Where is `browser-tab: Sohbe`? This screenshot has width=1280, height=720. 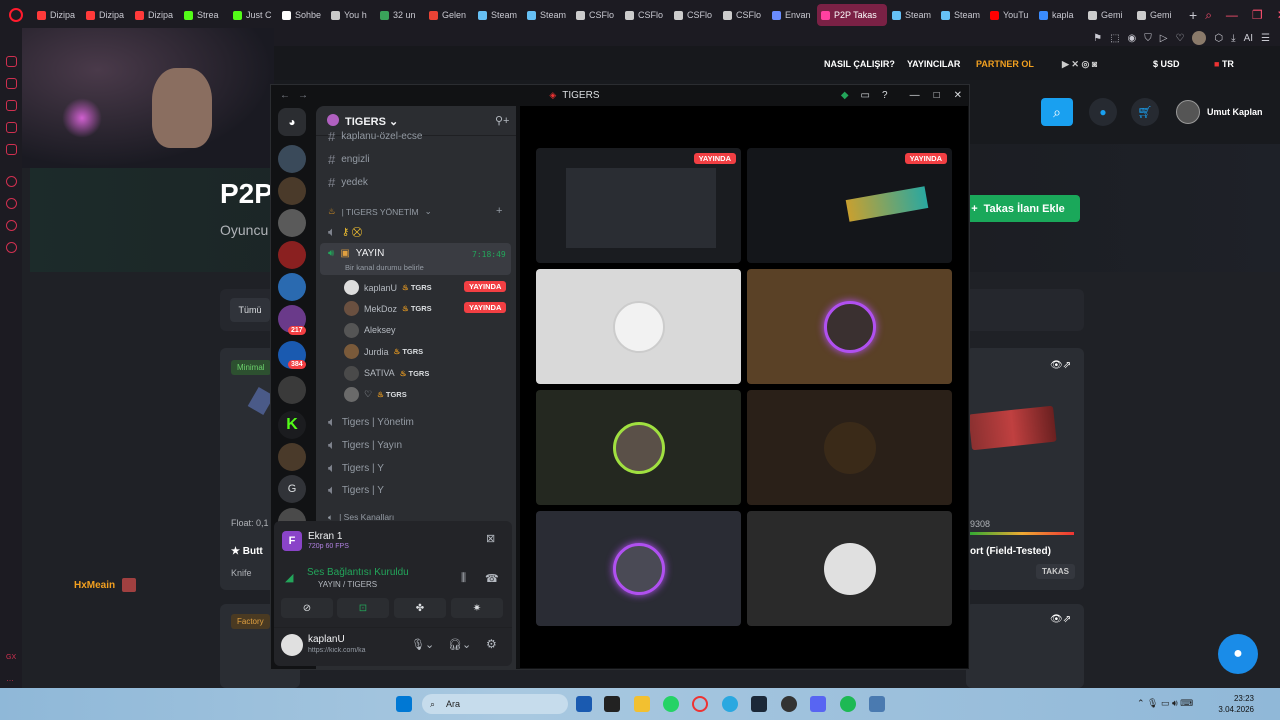 browser-tab: Sohbe is located at coordinates (302, 15).